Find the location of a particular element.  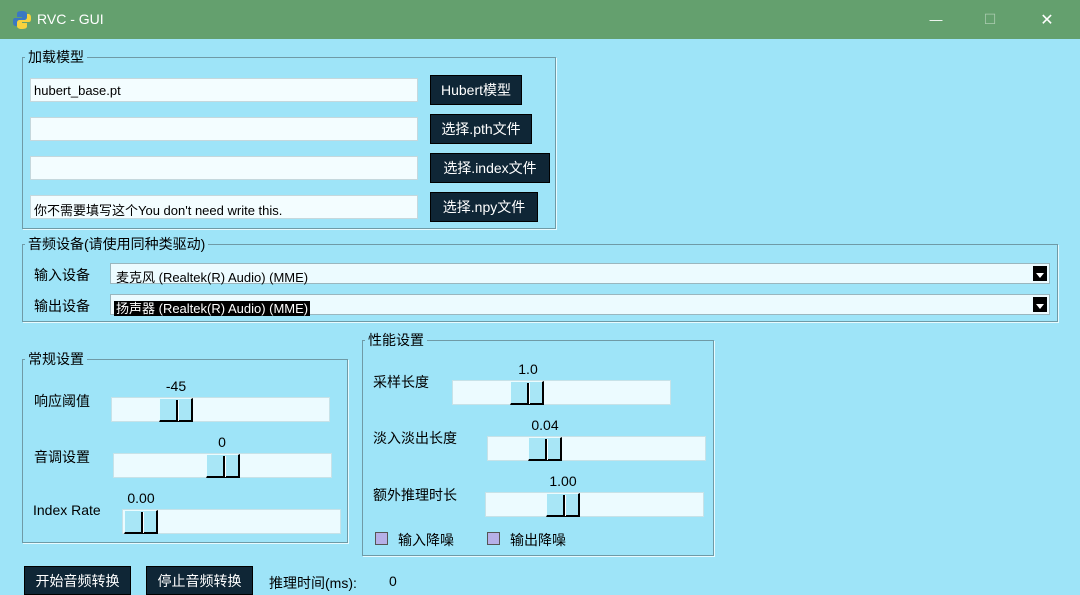

sample-length-slider-thumb is located at coordinates (527, 393).